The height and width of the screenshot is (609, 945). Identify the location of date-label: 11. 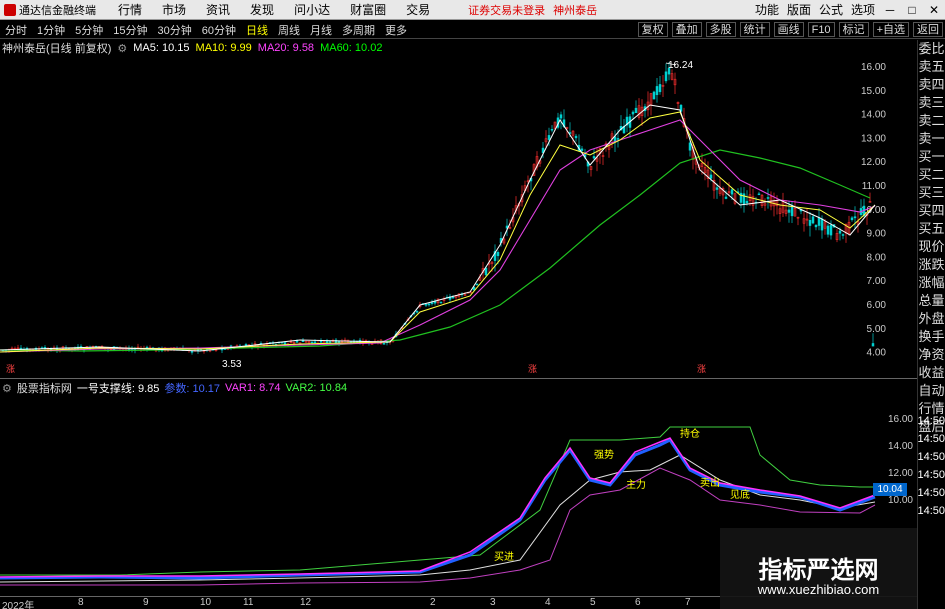
(248, 602).